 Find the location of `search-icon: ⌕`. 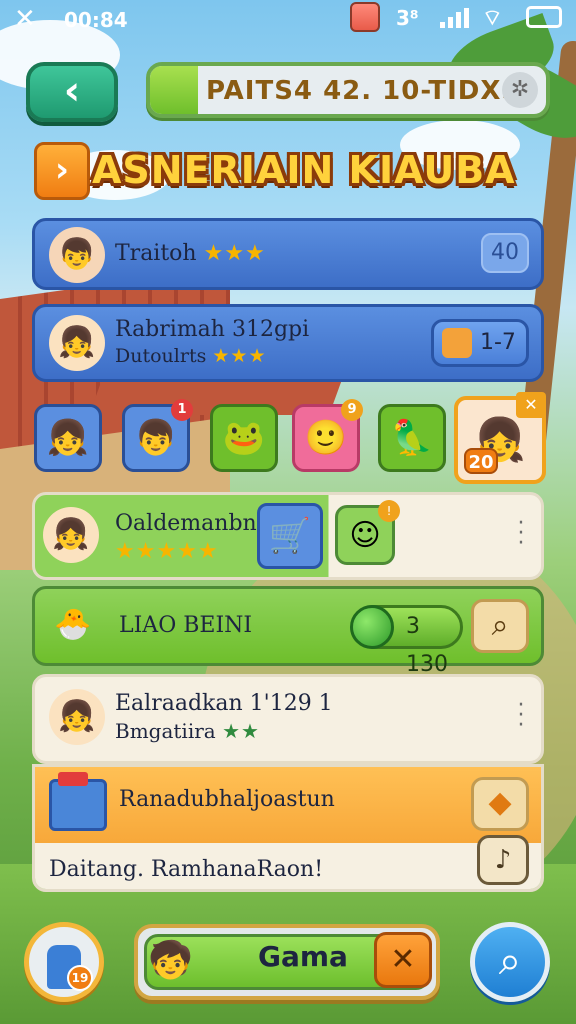

search-icon: ⌕ is located at coordinates (500, 626).